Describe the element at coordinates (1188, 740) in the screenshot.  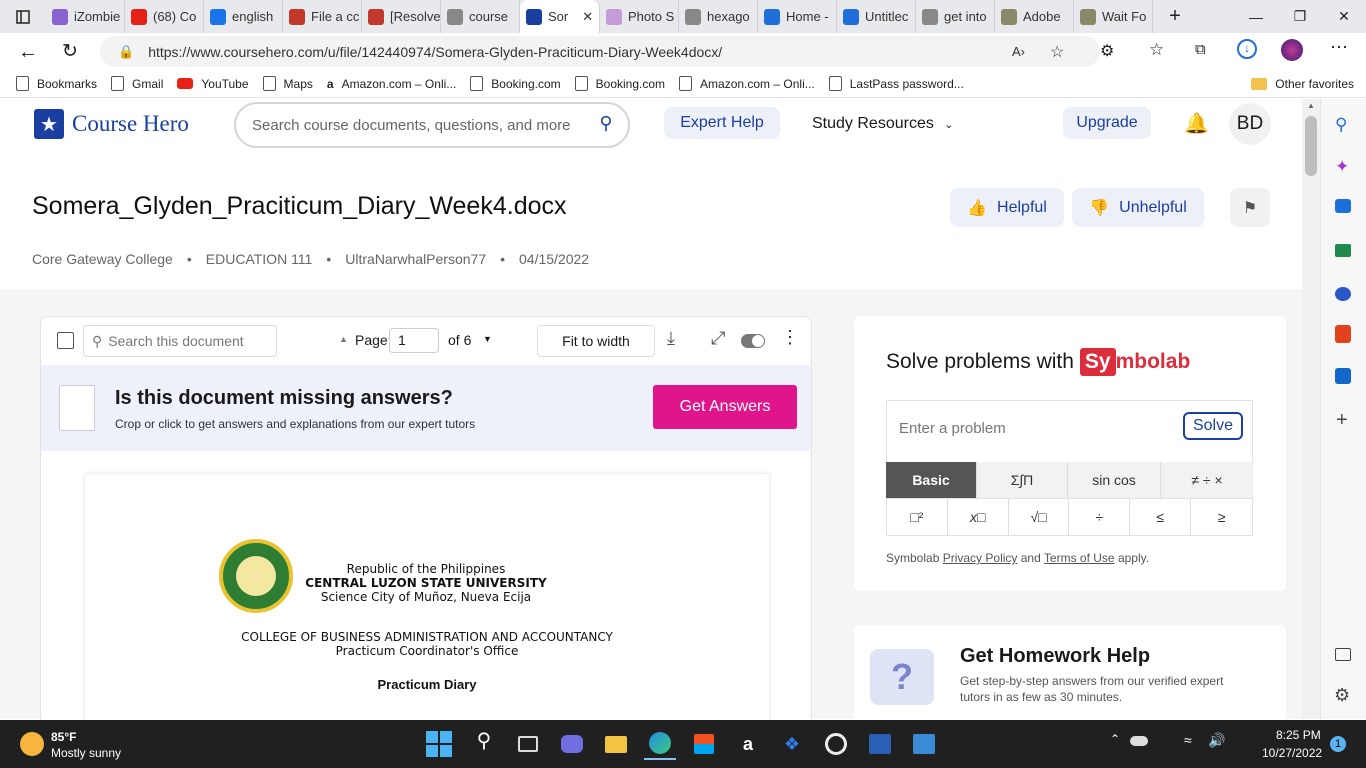
I see `wifi-icon: ≈` at that location.